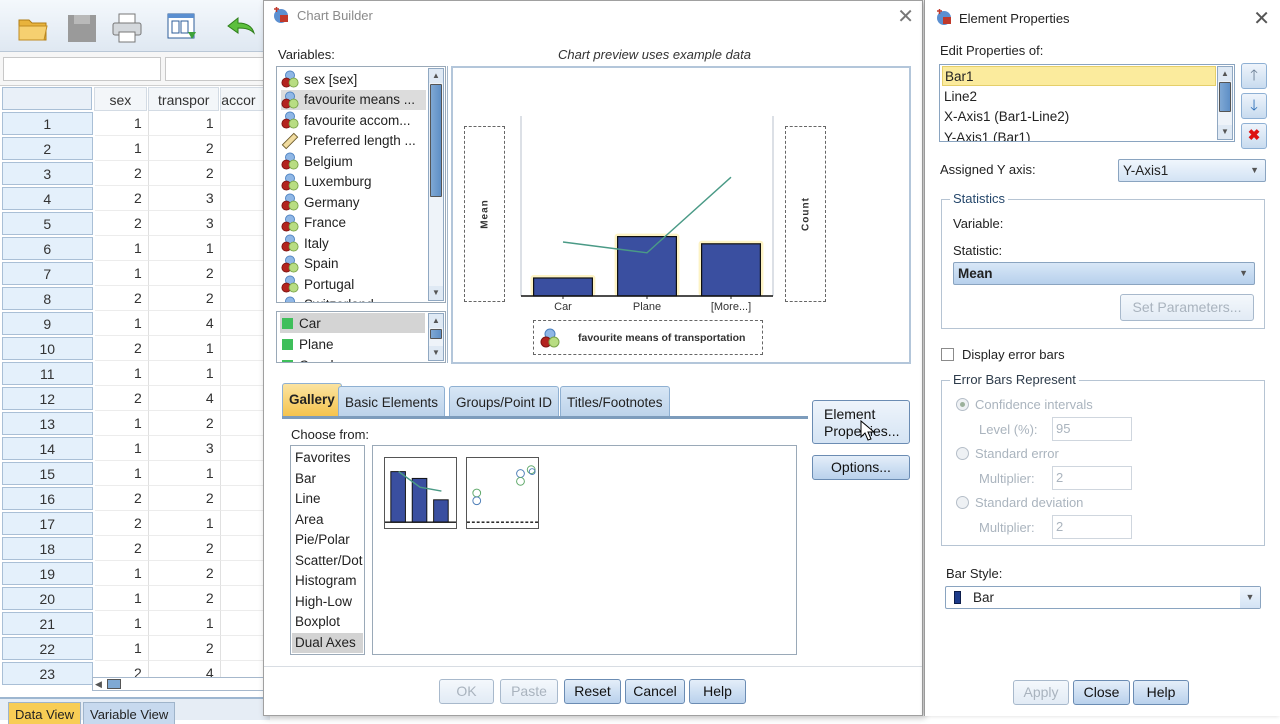 The height and width of the screenshot is (724, 1280). I want to click on row-header: 5, so click(47, 223).